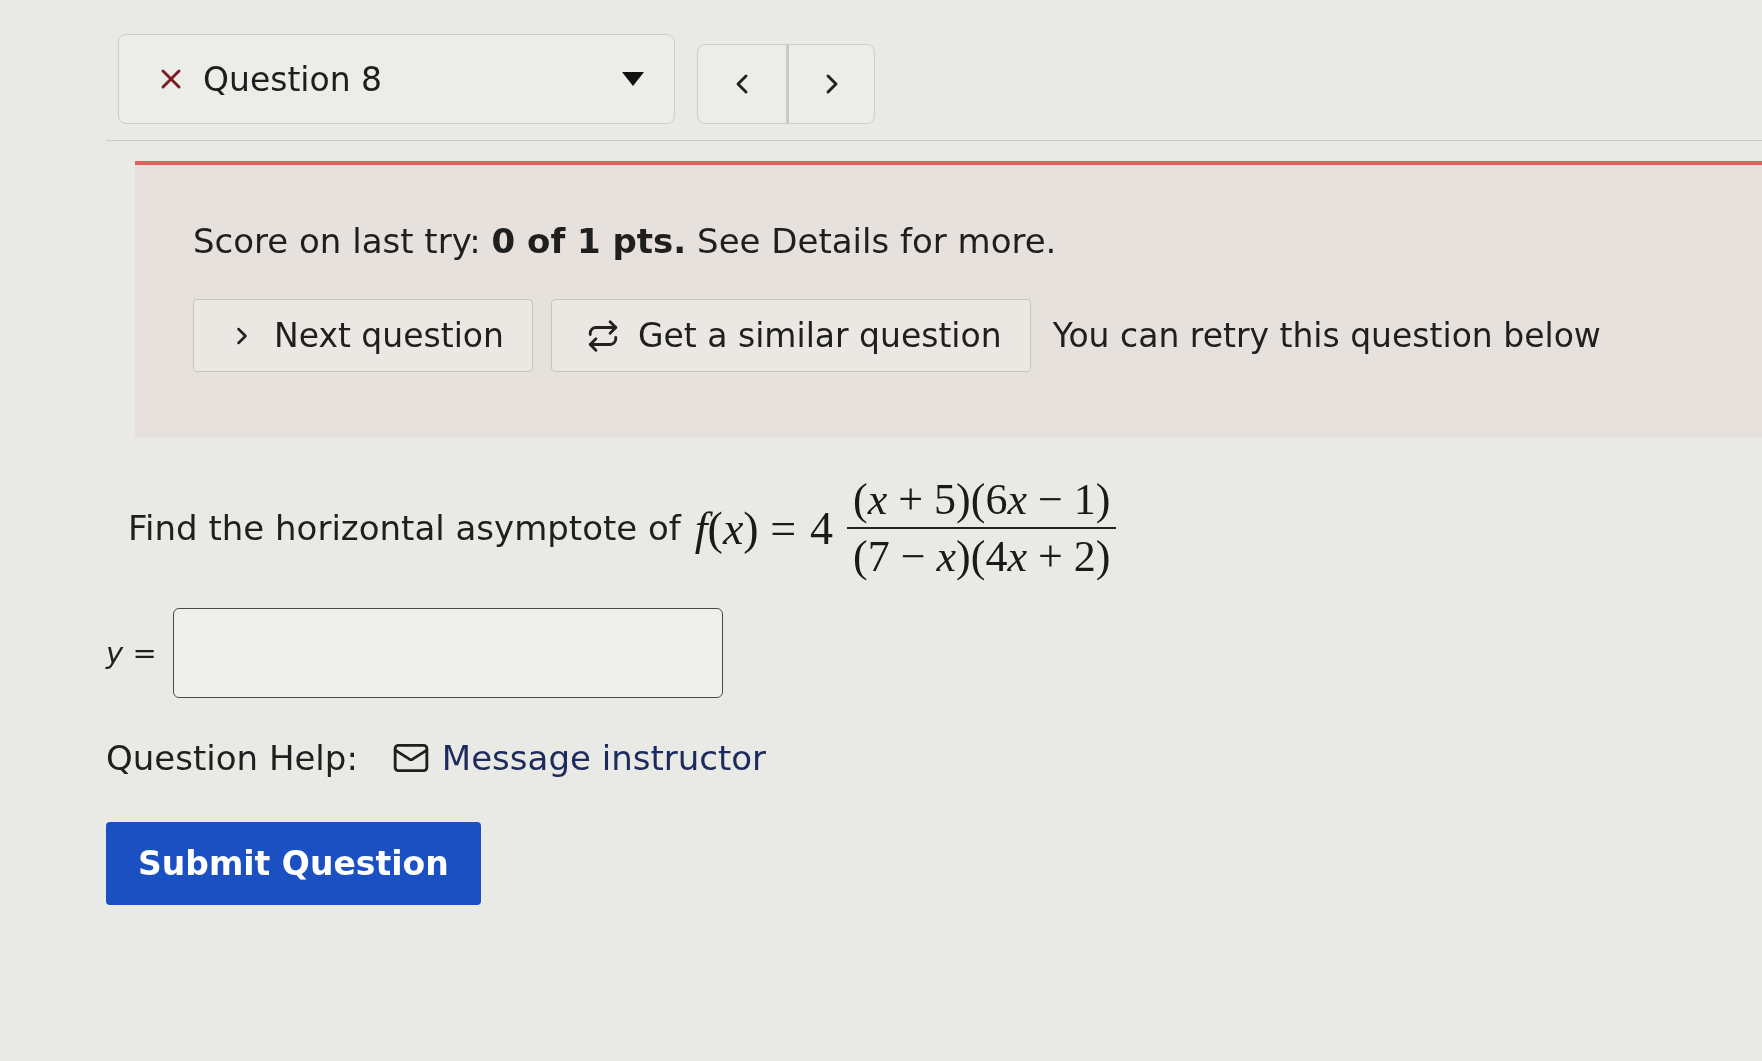 Image resolution: width=1762 pixels, height=1061 pixels. Describe the element at coordinates (131, 653) in the screenshot. I see `answer-label: y =` at that location.